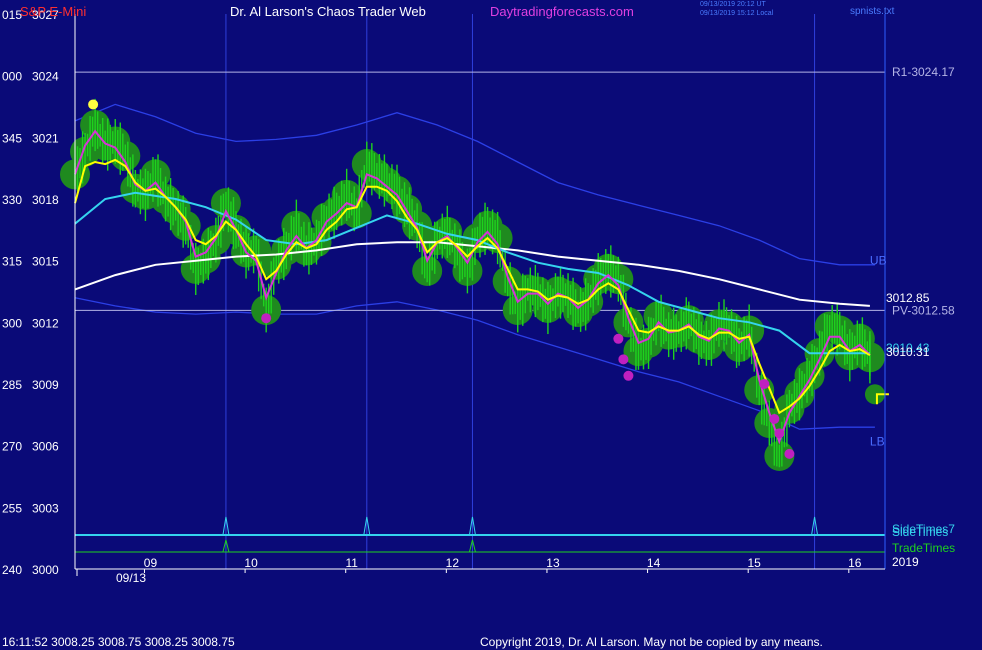  Describe the element at coordinates (118, 642) in the screenshot. I see `last-quote: 16:11:52 3008.25 3008.75 3008.25 3008.75` at that location.